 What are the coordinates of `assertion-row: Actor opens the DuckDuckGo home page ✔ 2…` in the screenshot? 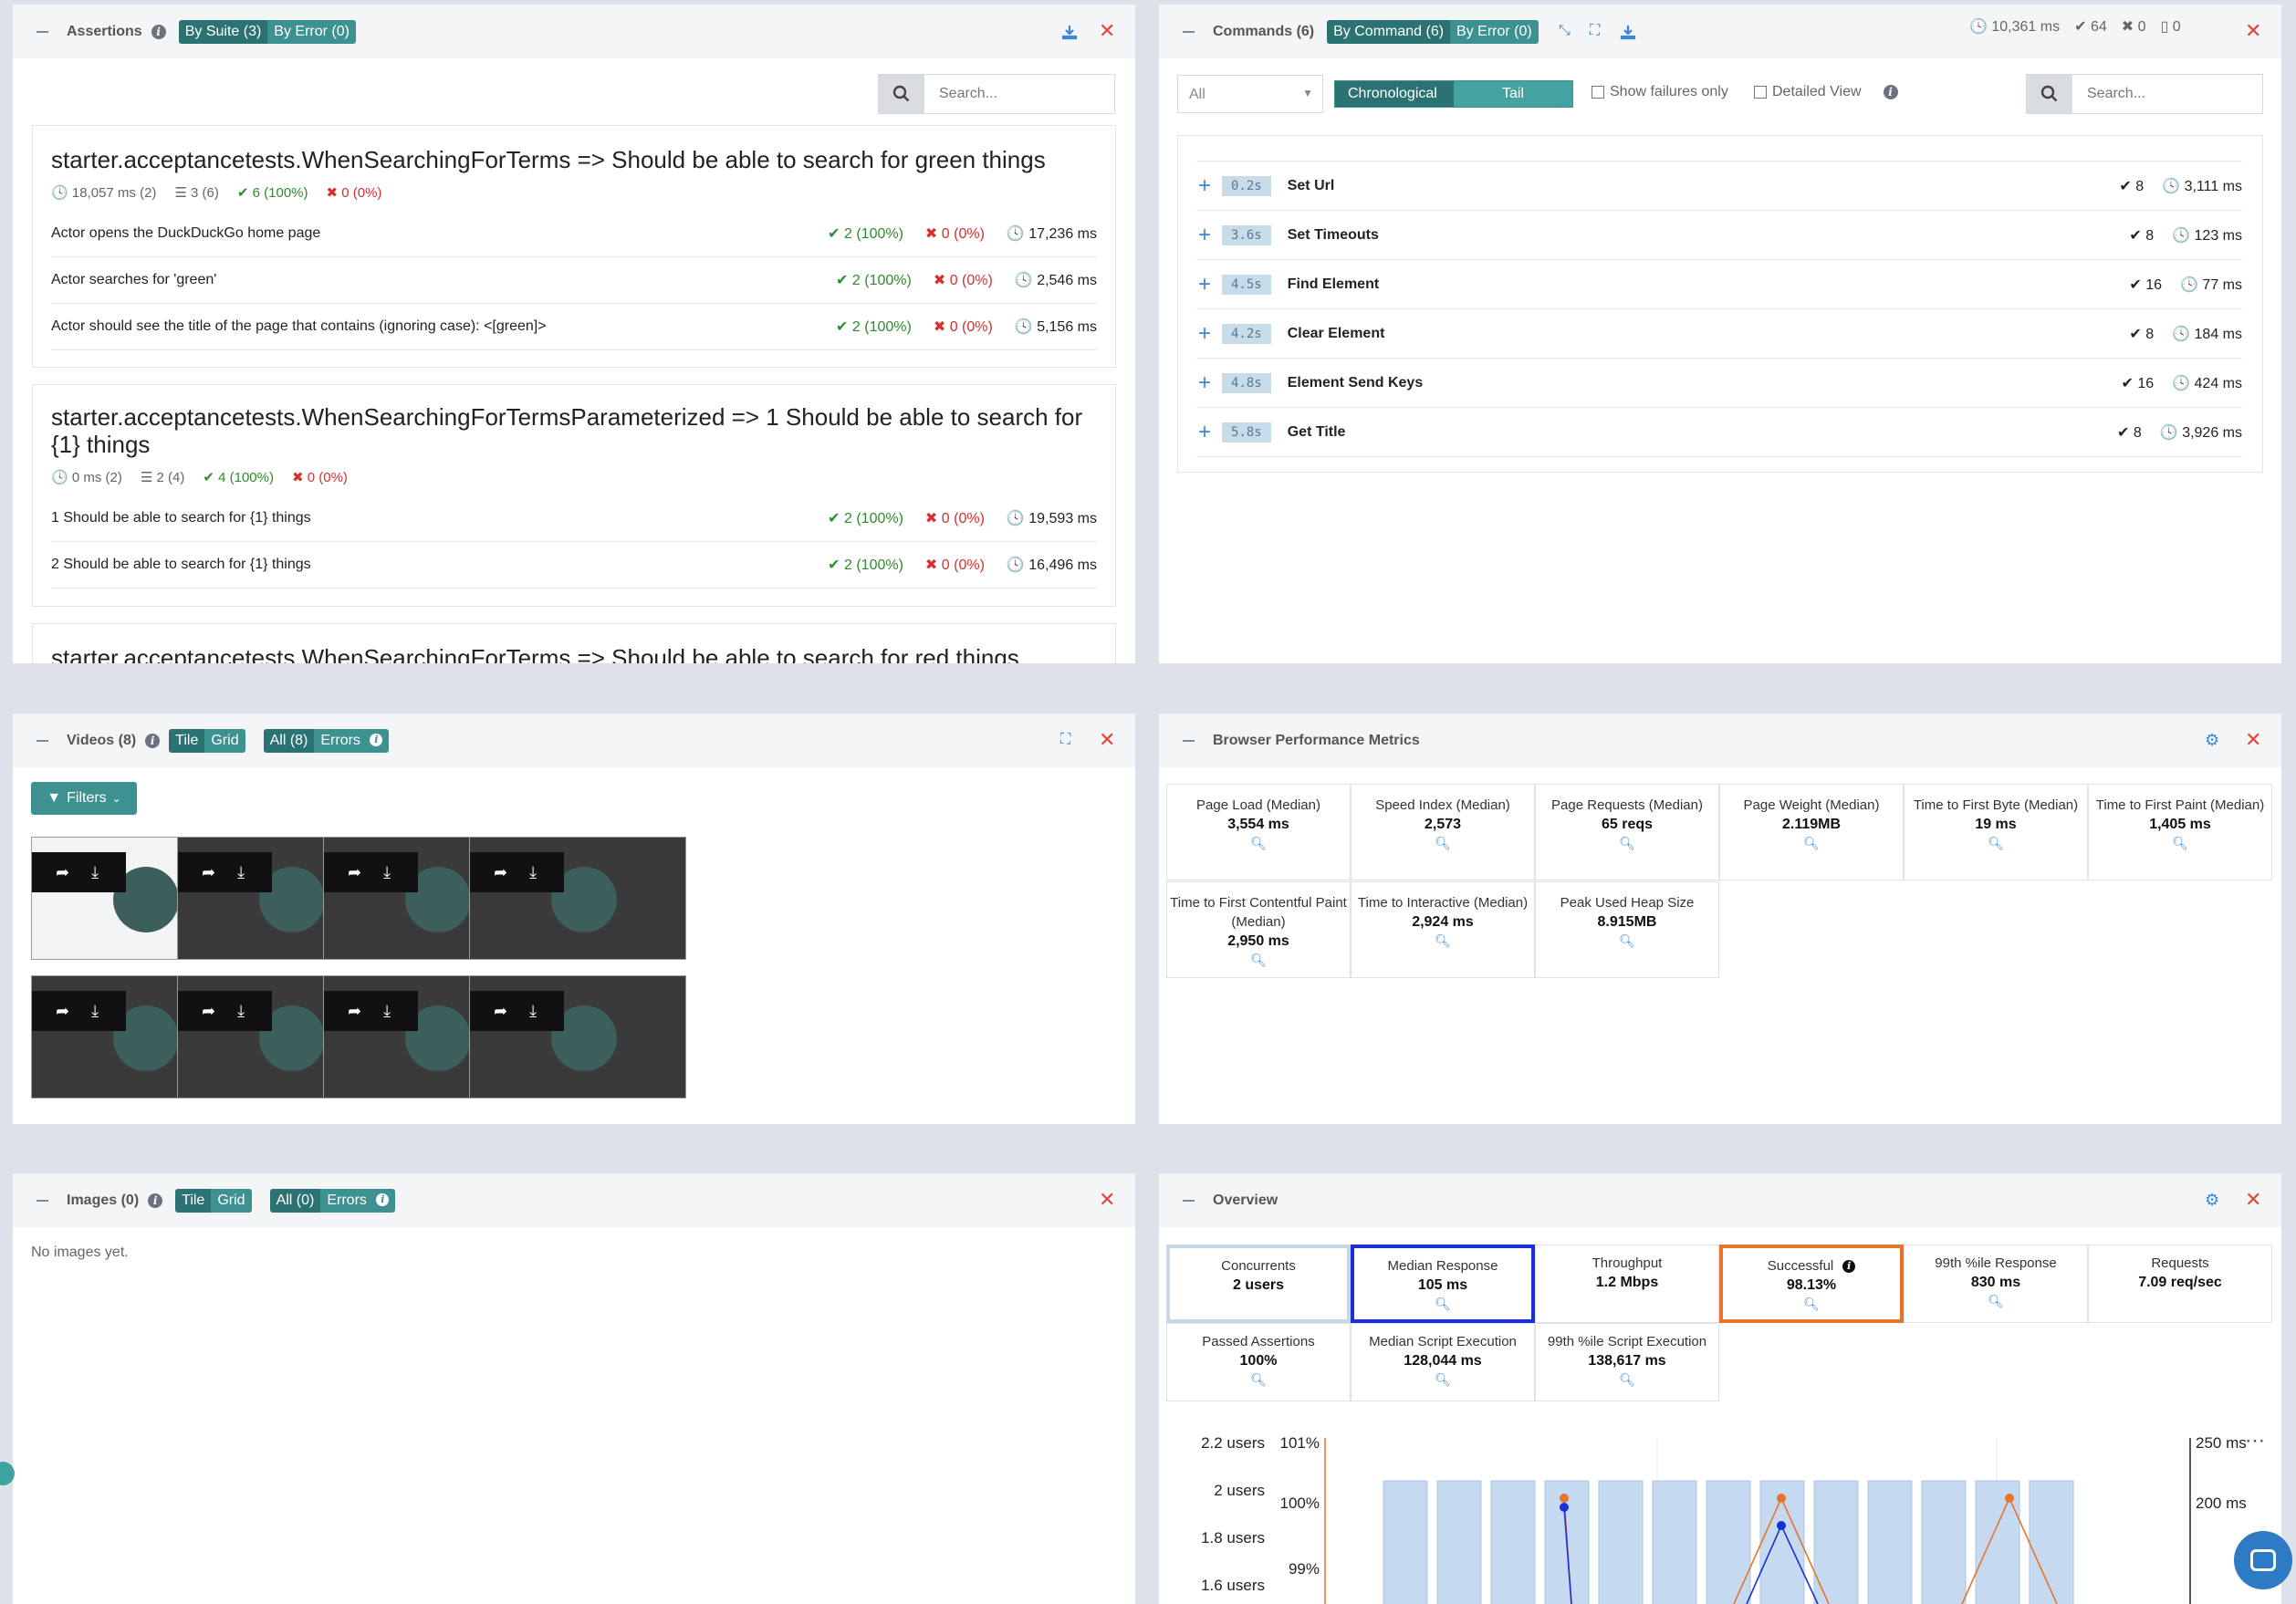 It's located at (574, 234).